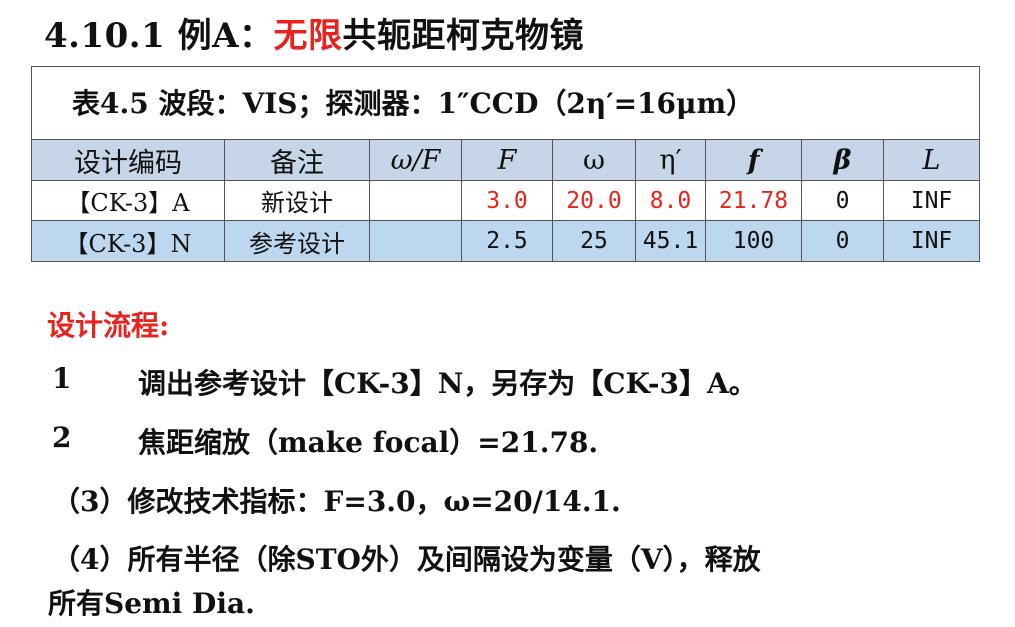 This screenshot has width=1015, height=627. I want to click on cell-F: 3.0, so click(507, 200).